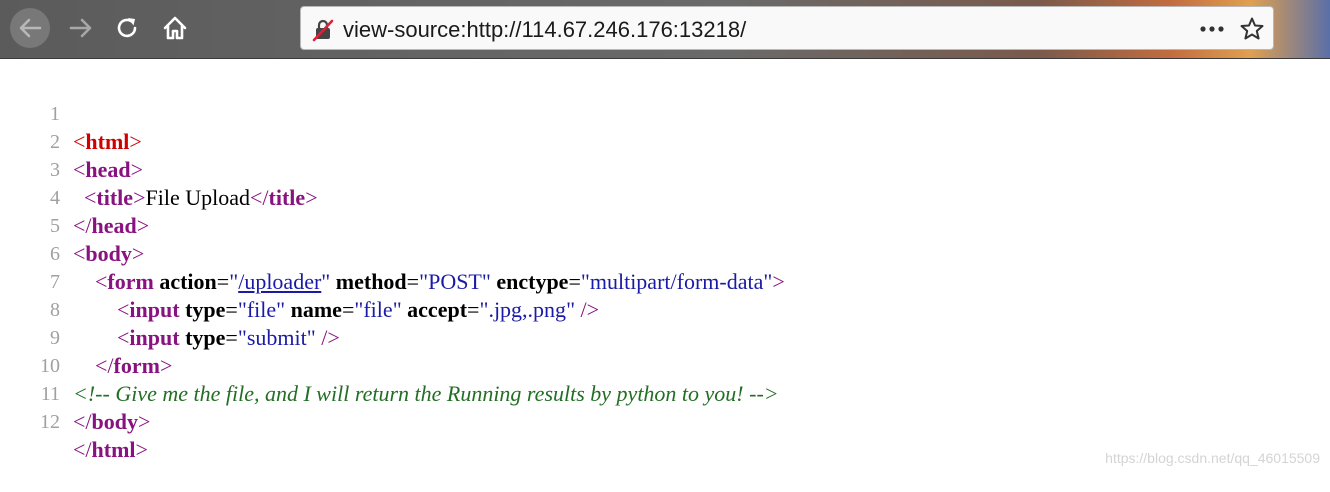 Image resolution: width=1330 pixels, height=492 pixels. I want to click on browser-toolbar: view-source:http://114.67.246.176:13218/, so click(665, 29).